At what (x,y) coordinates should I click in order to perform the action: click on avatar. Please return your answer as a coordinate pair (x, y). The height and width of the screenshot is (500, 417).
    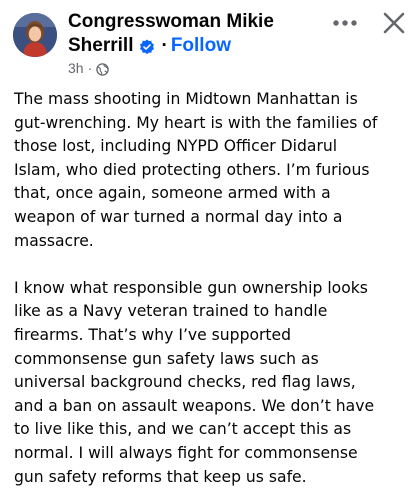
    Looking at the image, I should click on (35, 35).